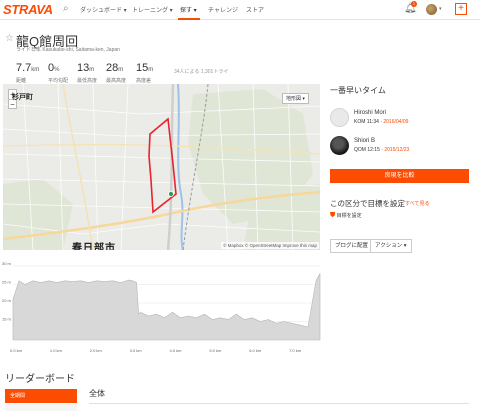 The width and height of the screenshot is (480, 411). I want to click on shield-icon: ⛊, so click(333, 215).